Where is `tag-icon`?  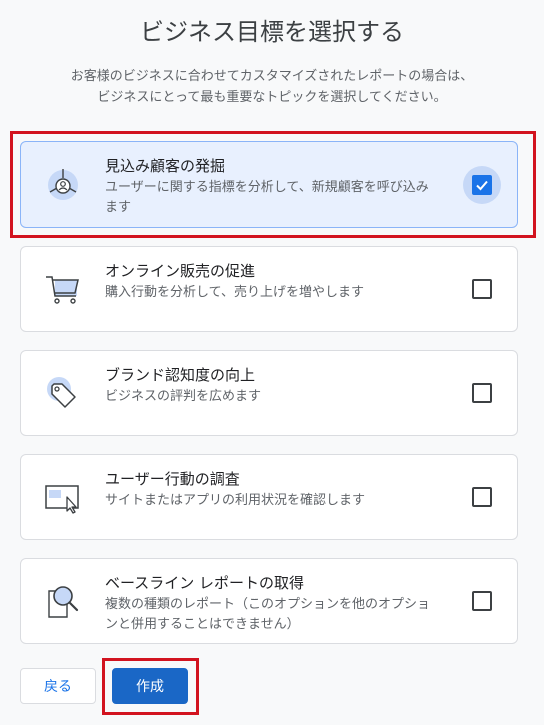
tag-icon is located at coordinates (63, 393).